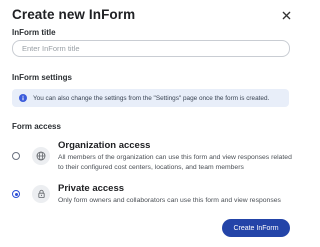  I want to click on private-access-radio, so click(16, 194).